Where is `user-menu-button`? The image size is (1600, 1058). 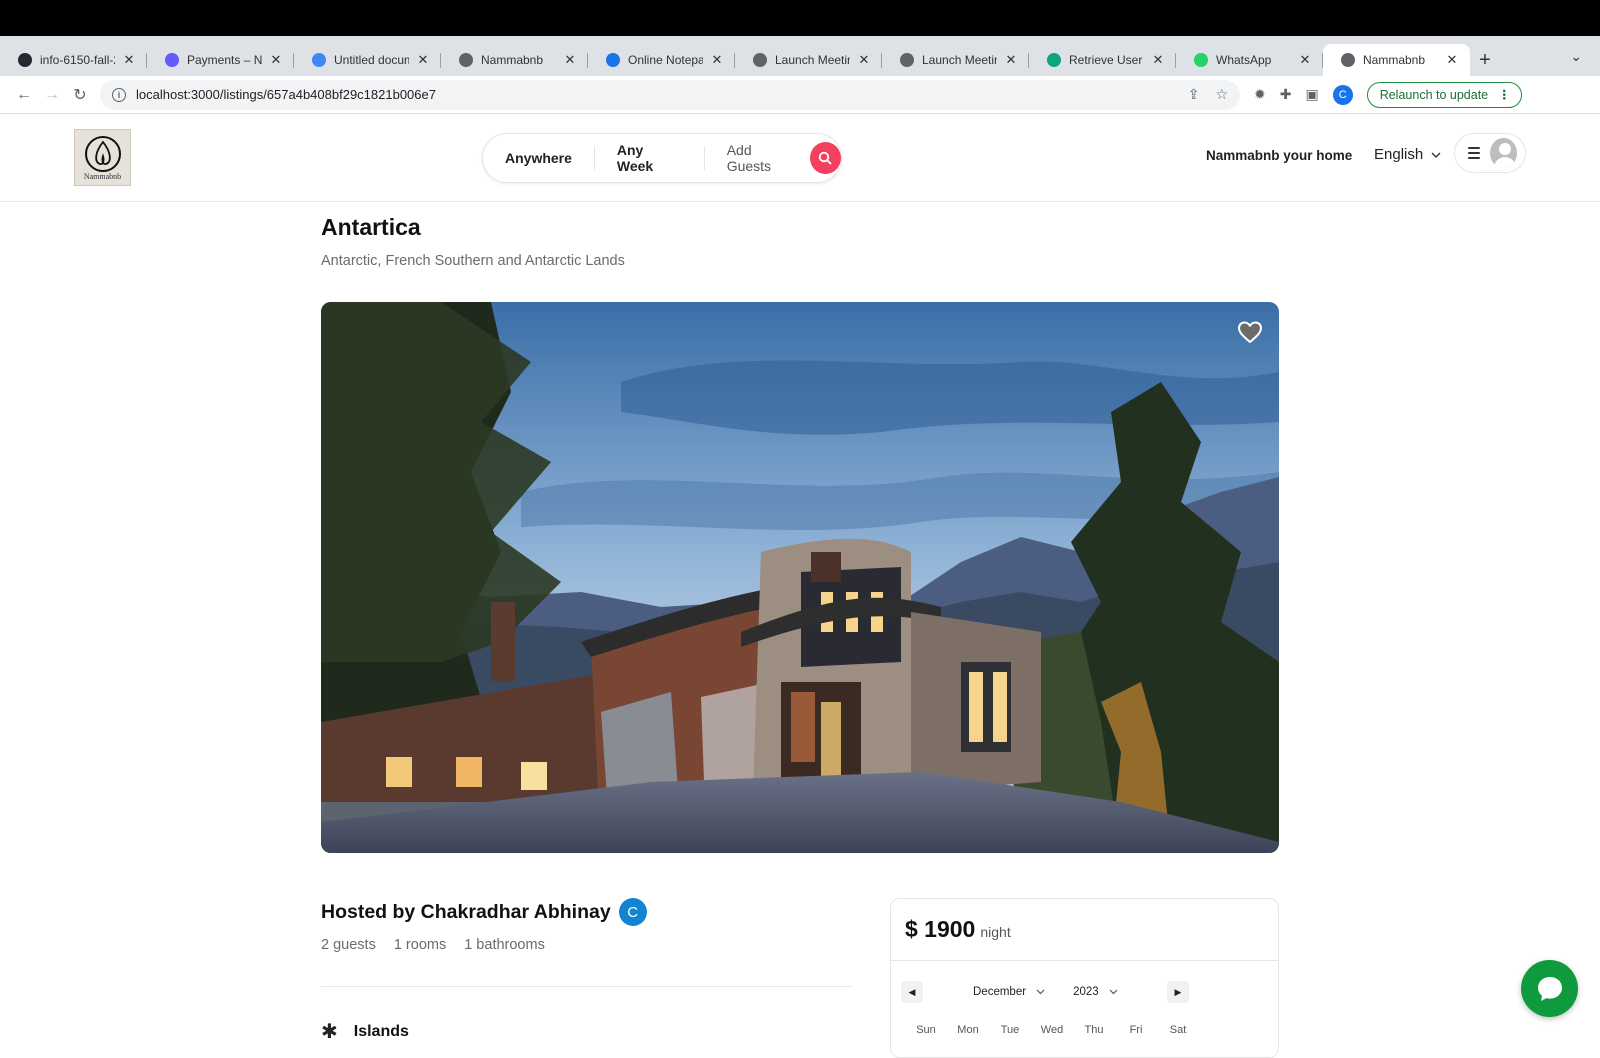 user-menu-button is located at coordinates (1490, 153).